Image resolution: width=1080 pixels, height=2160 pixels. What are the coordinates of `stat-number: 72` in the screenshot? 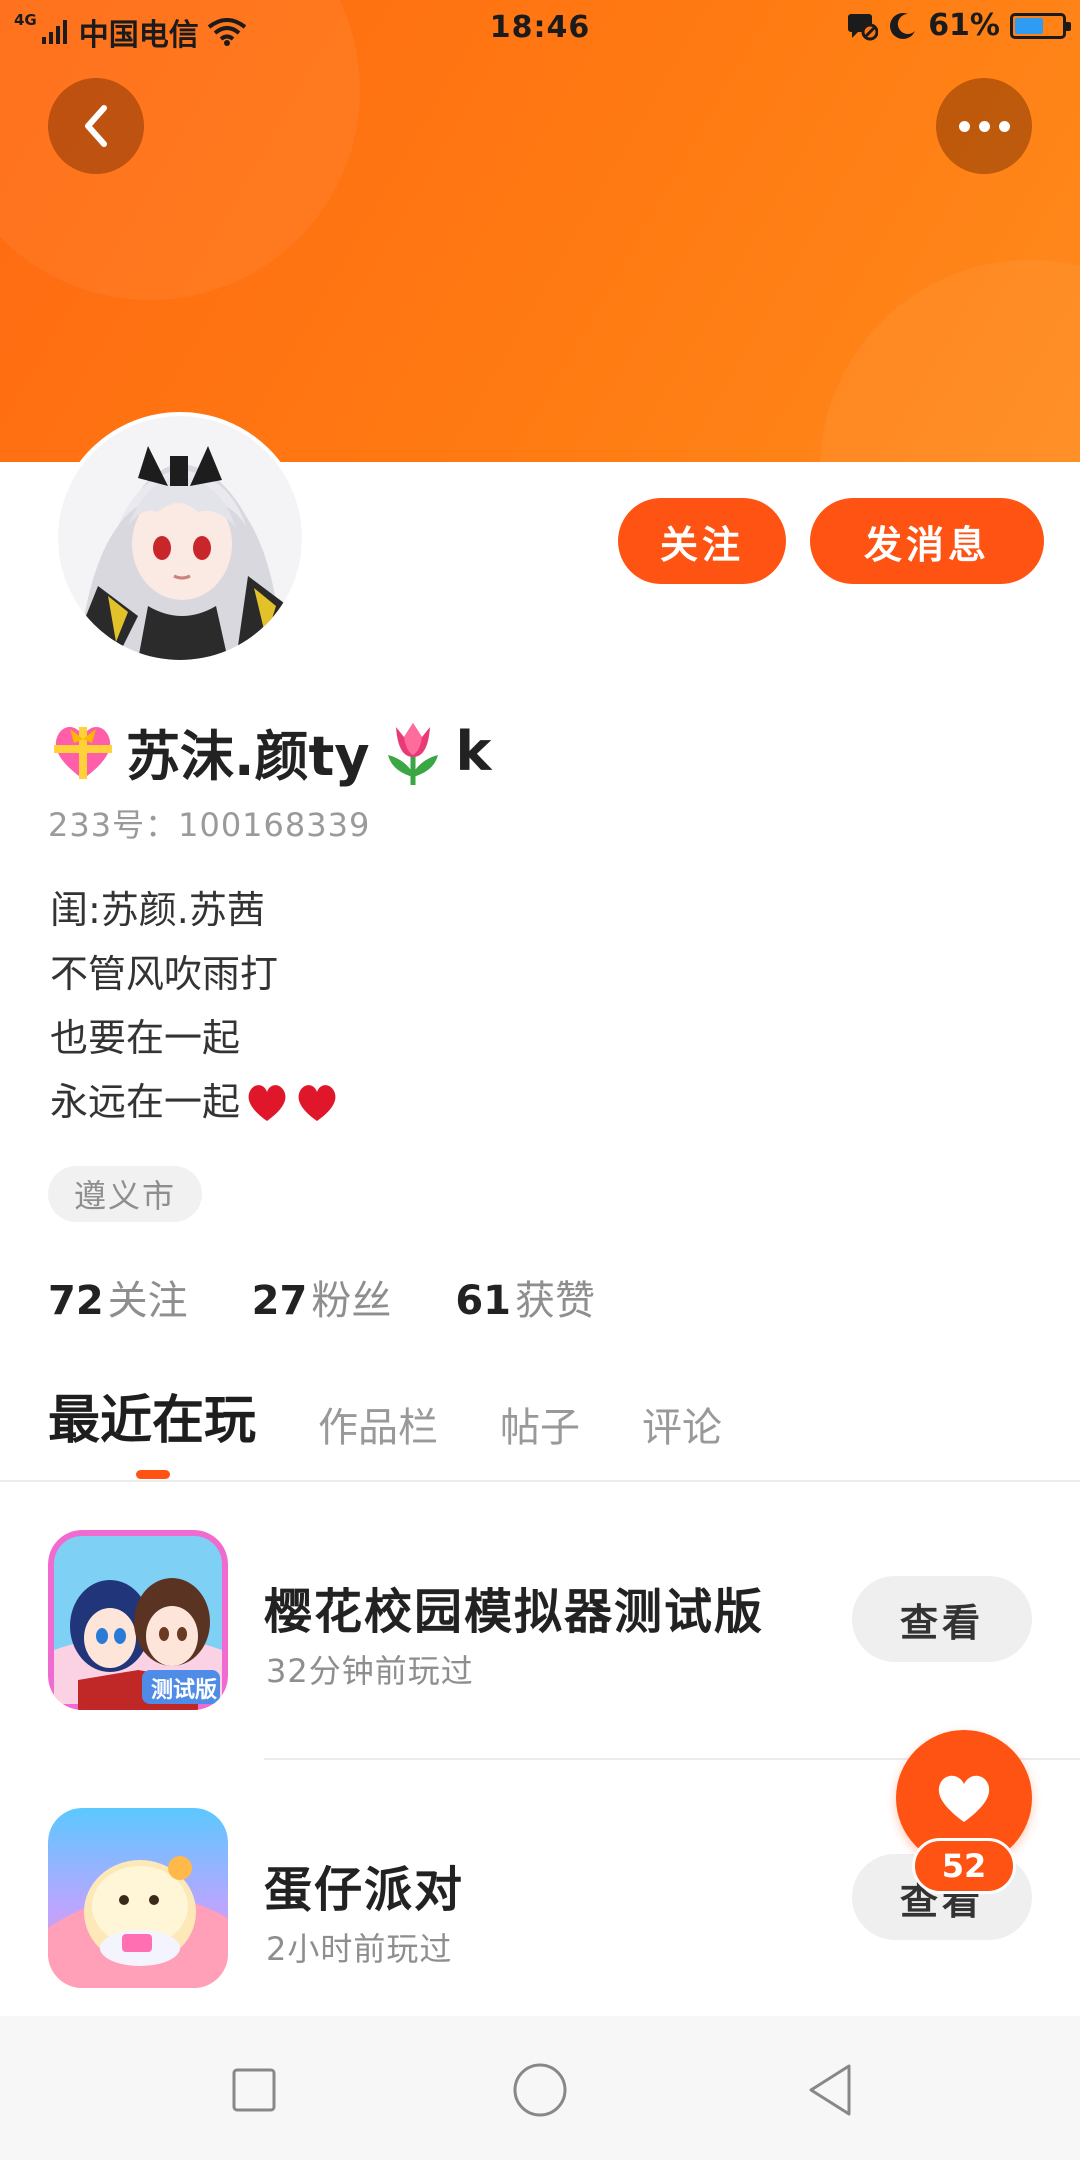 It's located at (76, 1301).